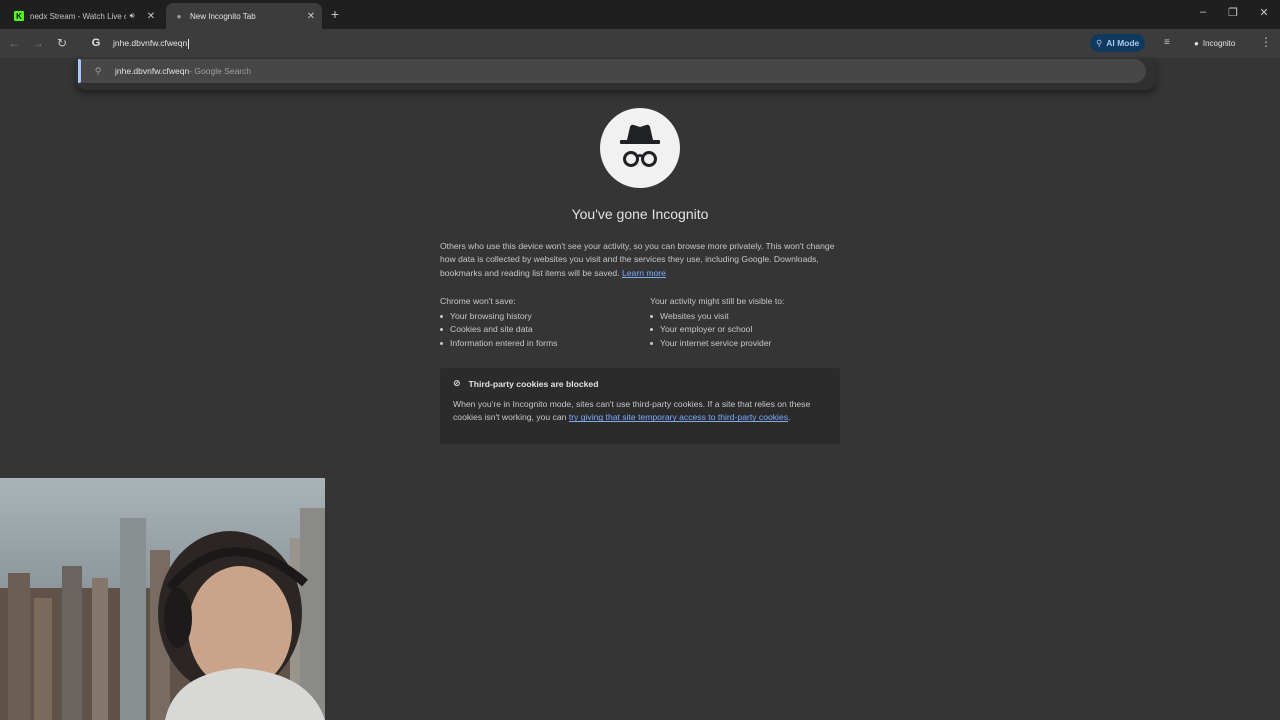 This screenshot has width=1280, height=720. What do you see at coordinates (1266, 42) in the screenshot?
I see `menu-icon: ⋮` at bounding box center [1266, 42].